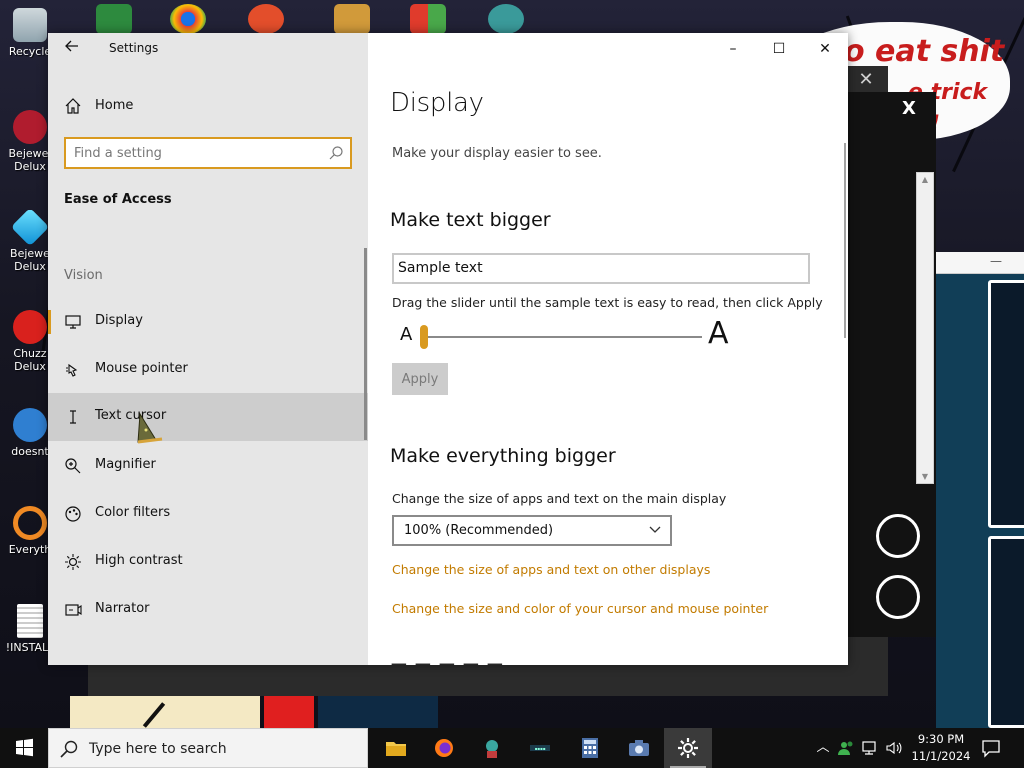 The width and height of the screenshot is (1024, 768). What do you see at coordinates (424, 337) in the screenshot?
I see `text-size-slider-thumb` at bounding box center [424, 337].